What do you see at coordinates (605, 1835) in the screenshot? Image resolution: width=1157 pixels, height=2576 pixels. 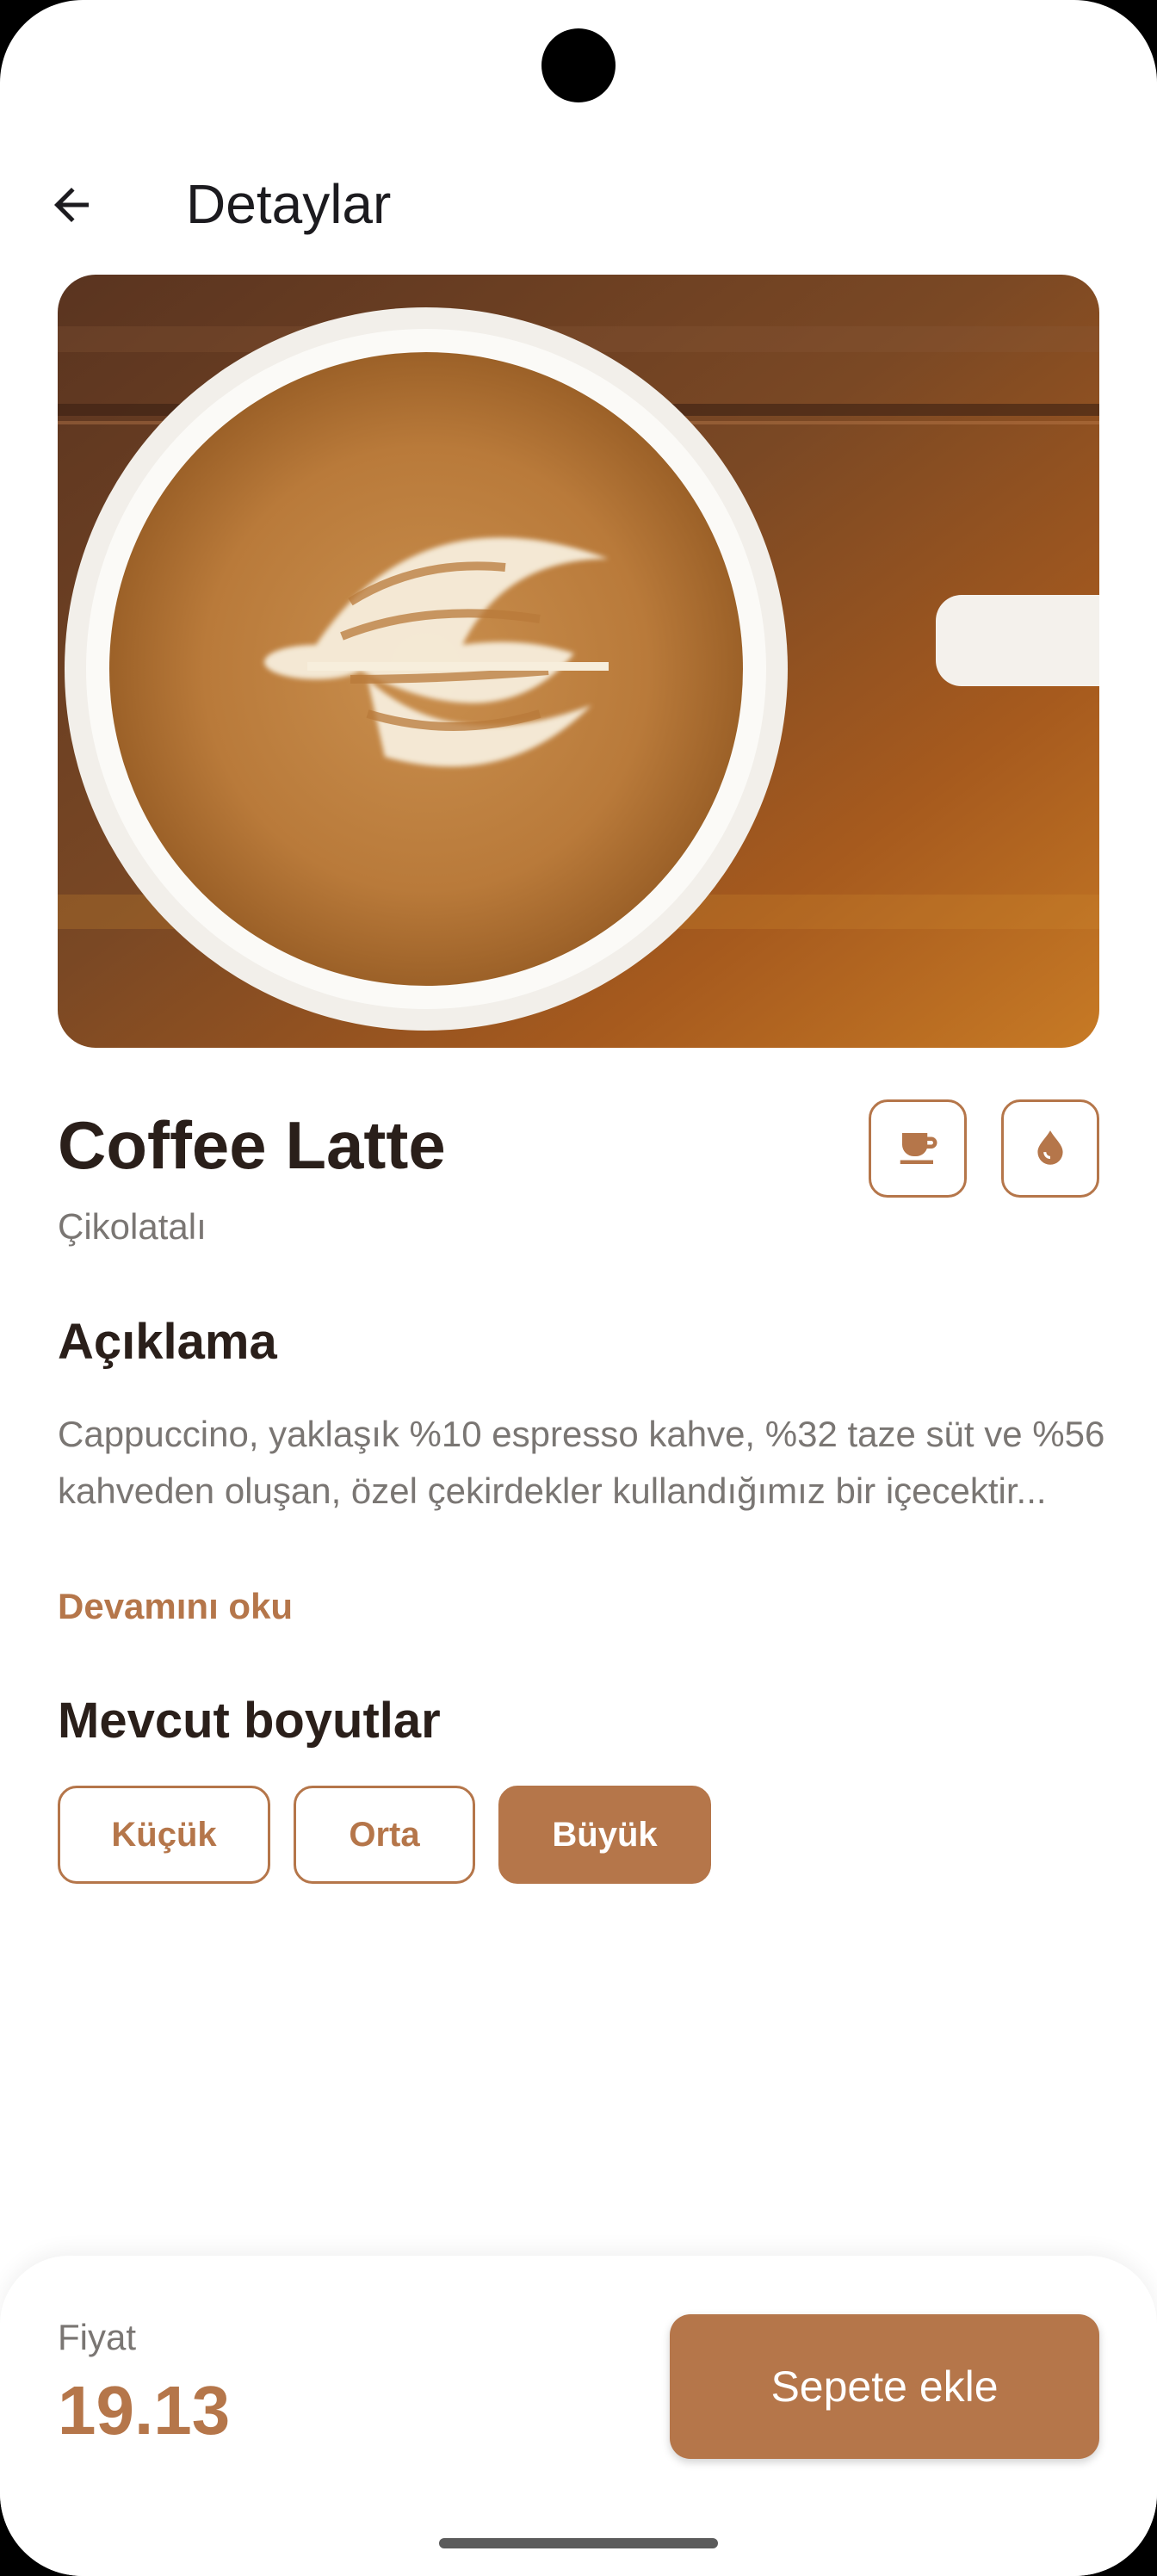 I see `size-option-large: Büyük` at bounding box center [605, 1835].